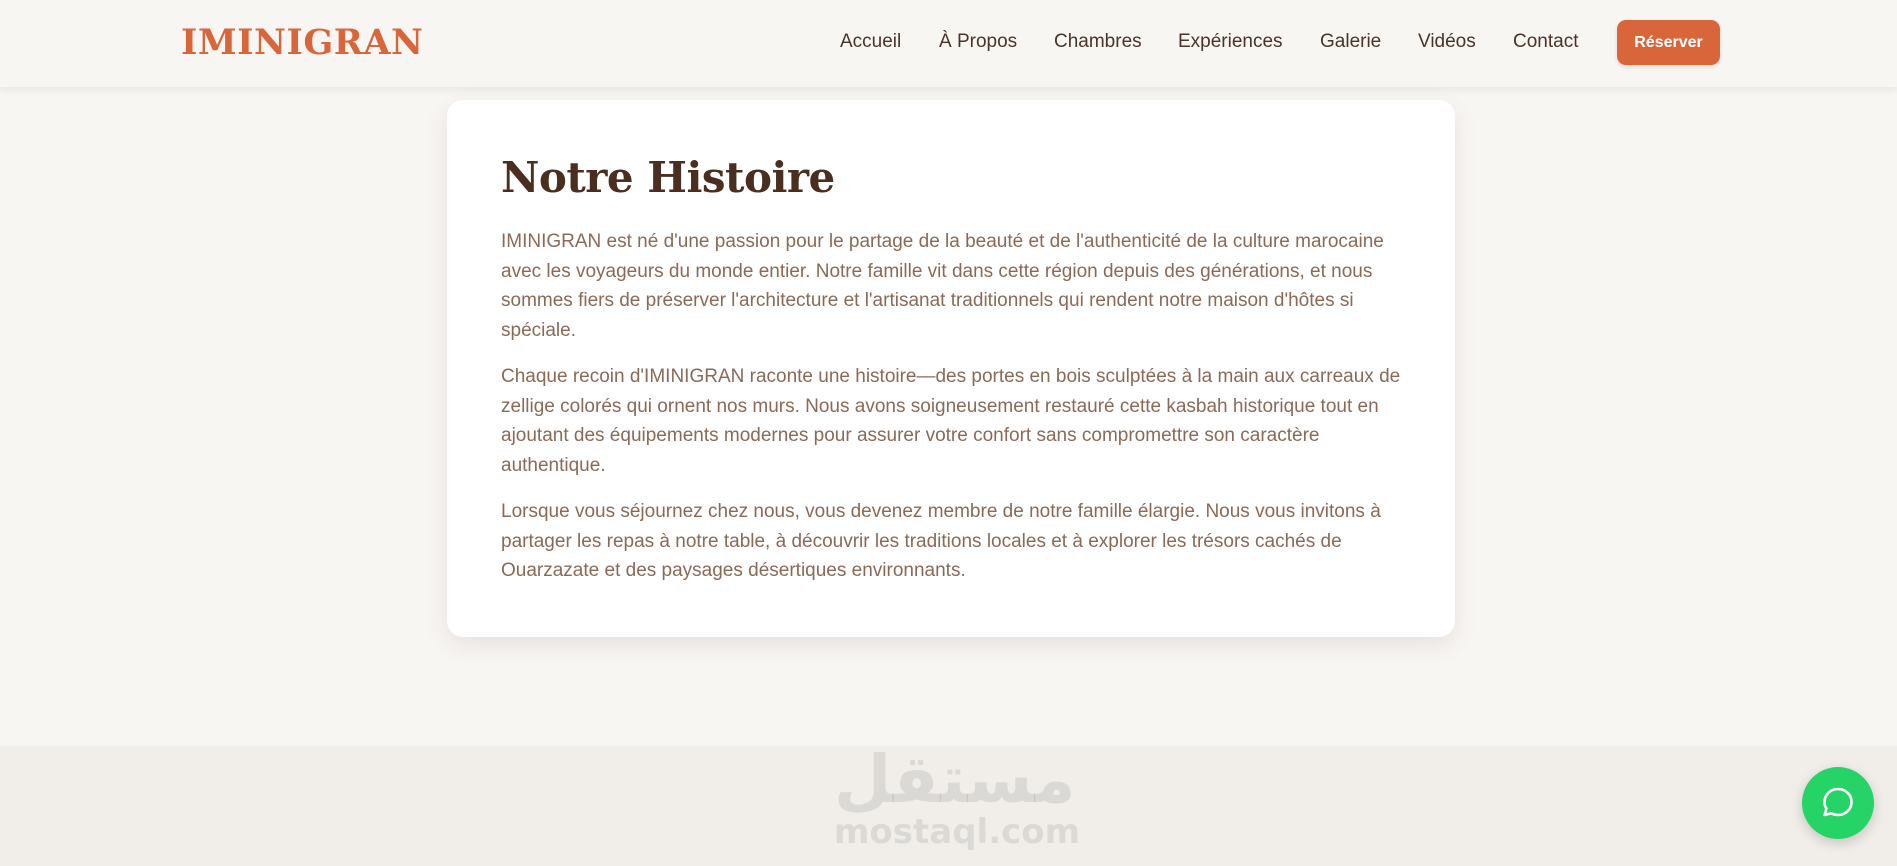  Describe the element at coordinates (870, 42) in the screenshot. I see `nav-link-accueil: Accueil` at that location.